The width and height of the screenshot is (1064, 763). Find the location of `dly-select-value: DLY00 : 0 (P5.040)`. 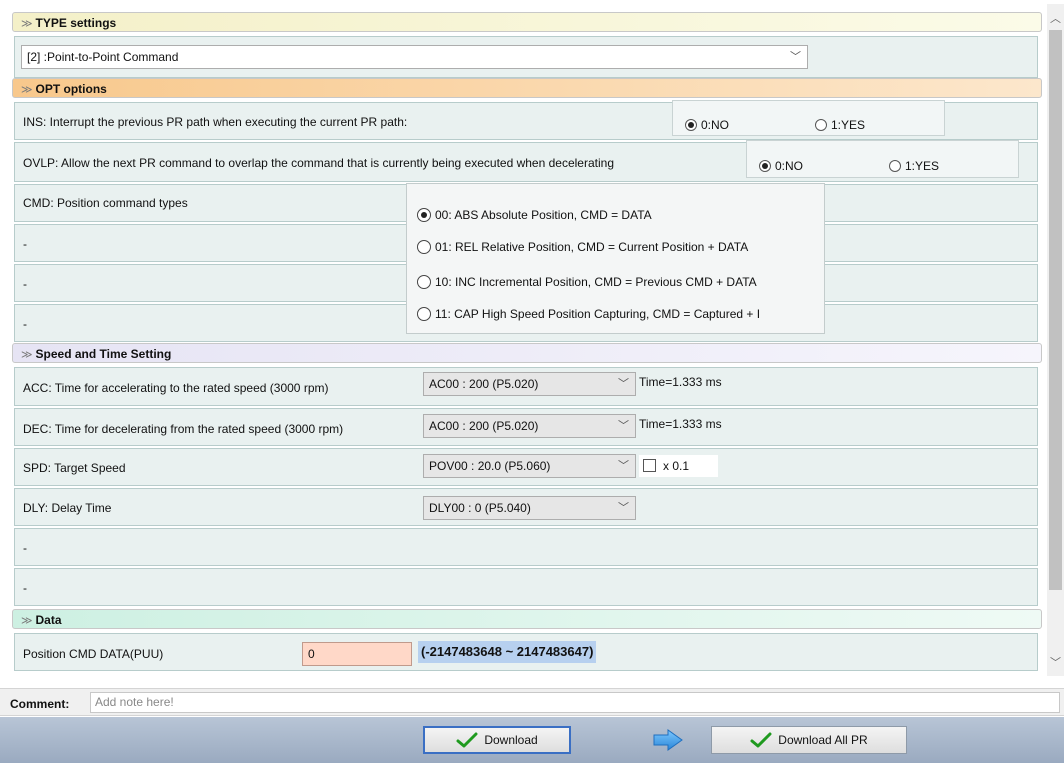

dly-select-value: DLY00 : 0 (P5.040) is located at coordinates (480, 508).